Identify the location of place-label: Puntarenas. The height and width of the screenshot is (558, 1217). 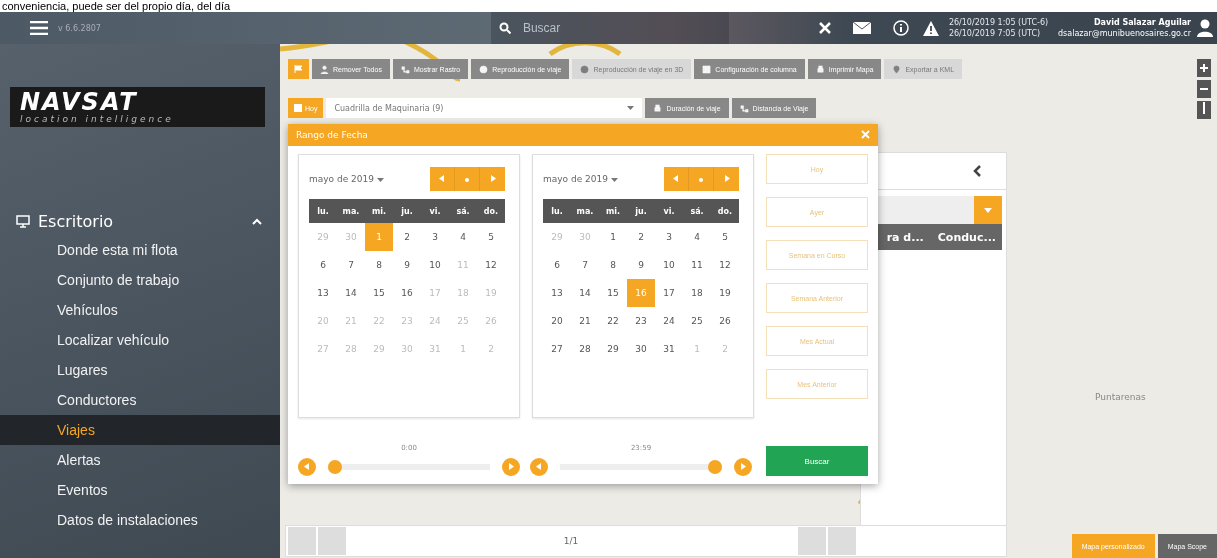
(1120, 397).